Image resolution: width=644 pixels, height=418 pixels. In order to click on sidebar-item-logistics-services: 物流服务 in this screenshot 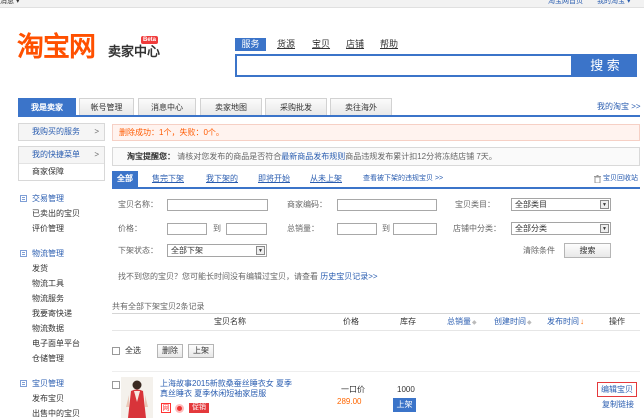, I will do `click(61, 298)`.